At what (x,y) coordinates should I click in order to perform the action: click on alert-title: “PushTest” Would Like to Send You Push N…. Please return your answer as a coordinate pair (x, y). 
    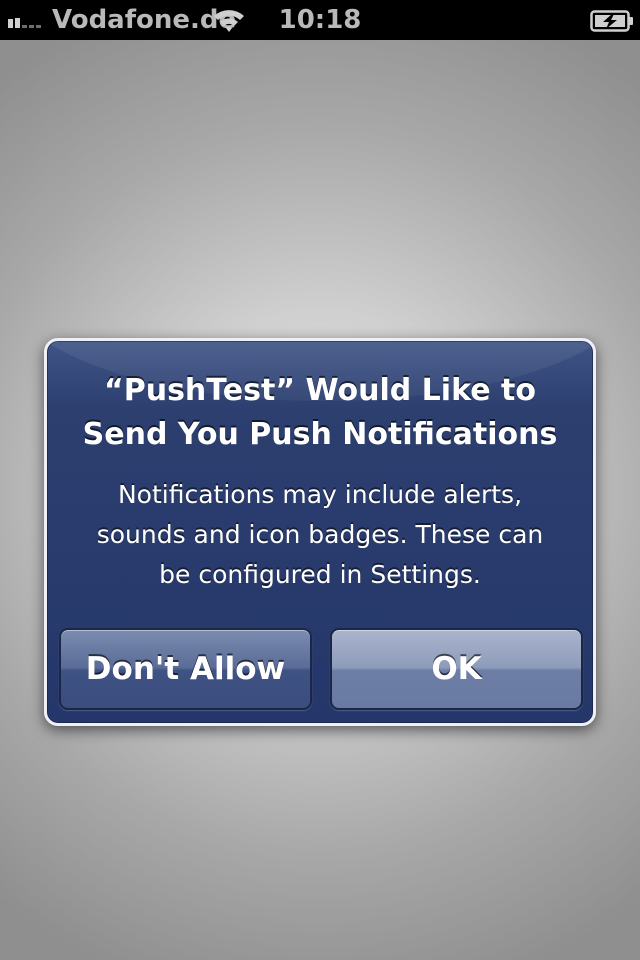
    Looking at the image, I should click on (320, 413).